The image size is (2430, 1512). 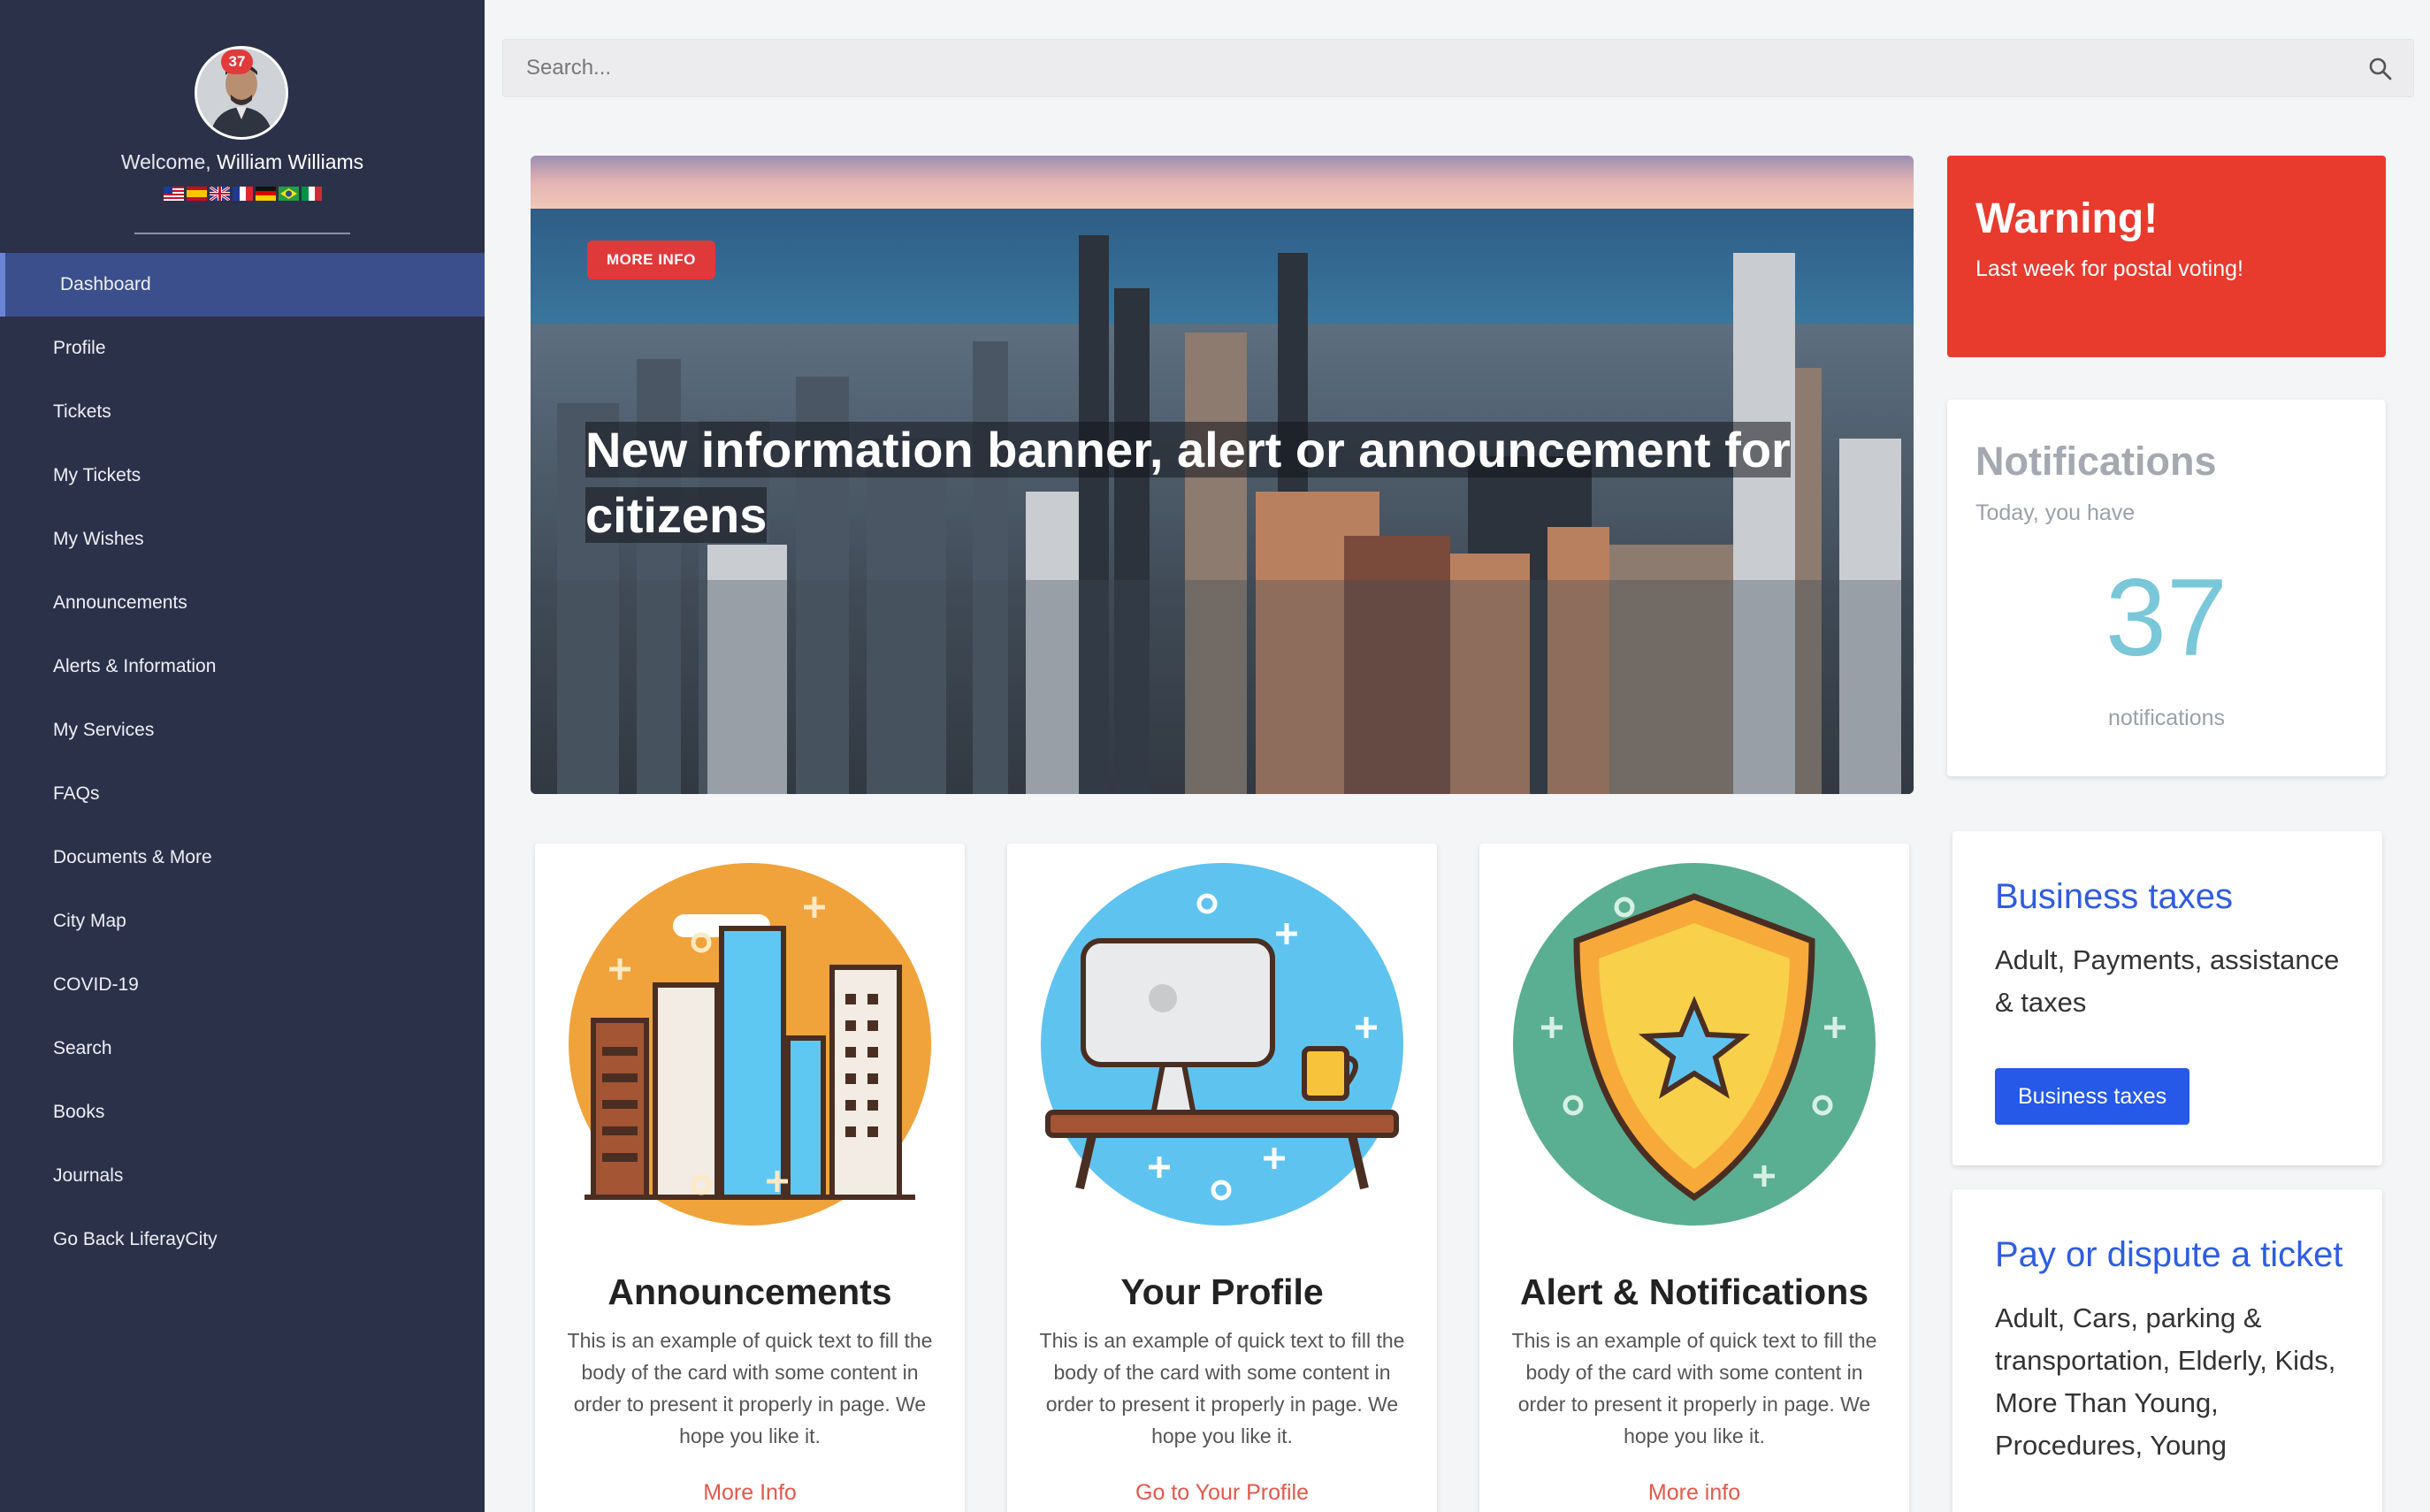 What do you see at coordinates (651, 260) in the screenshot?
I see `more-info-badge: MORE INFO` at bounding box center [651, 260].